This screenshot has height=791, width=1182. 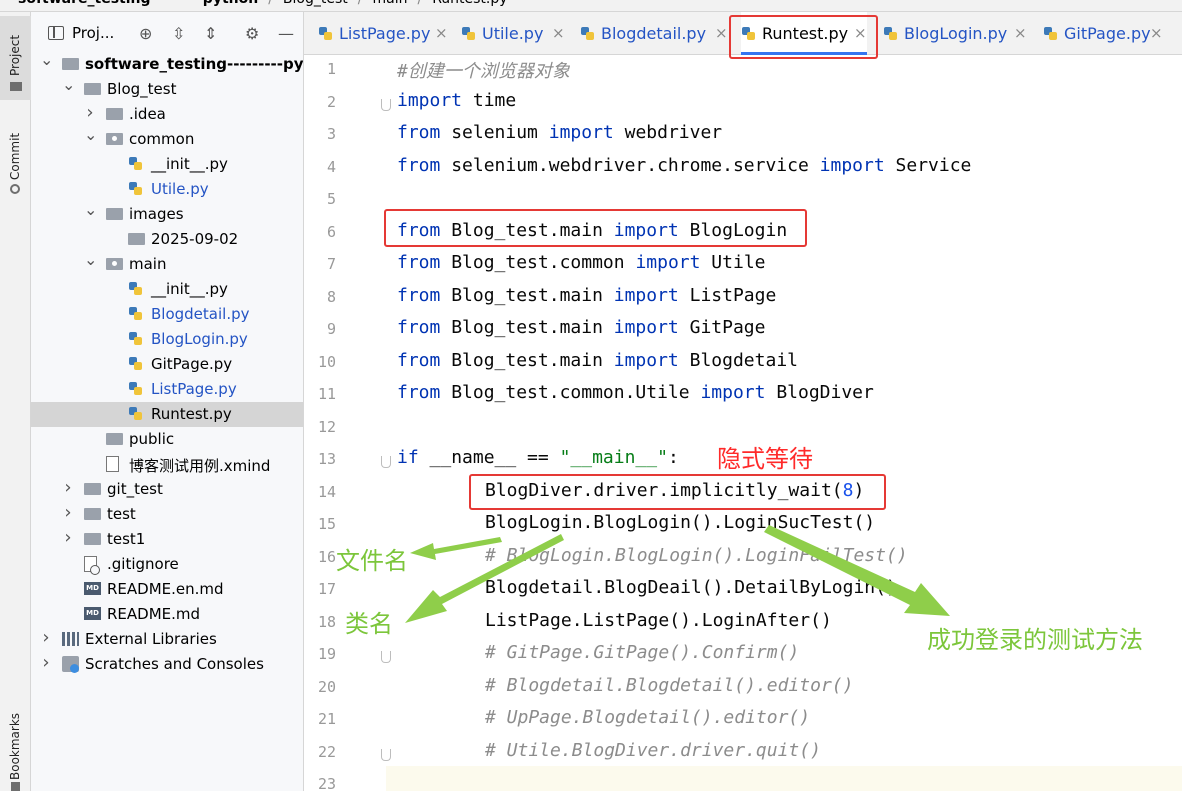 I want to click on locate-file-icon: ⊕, so click(x=145, y=33).